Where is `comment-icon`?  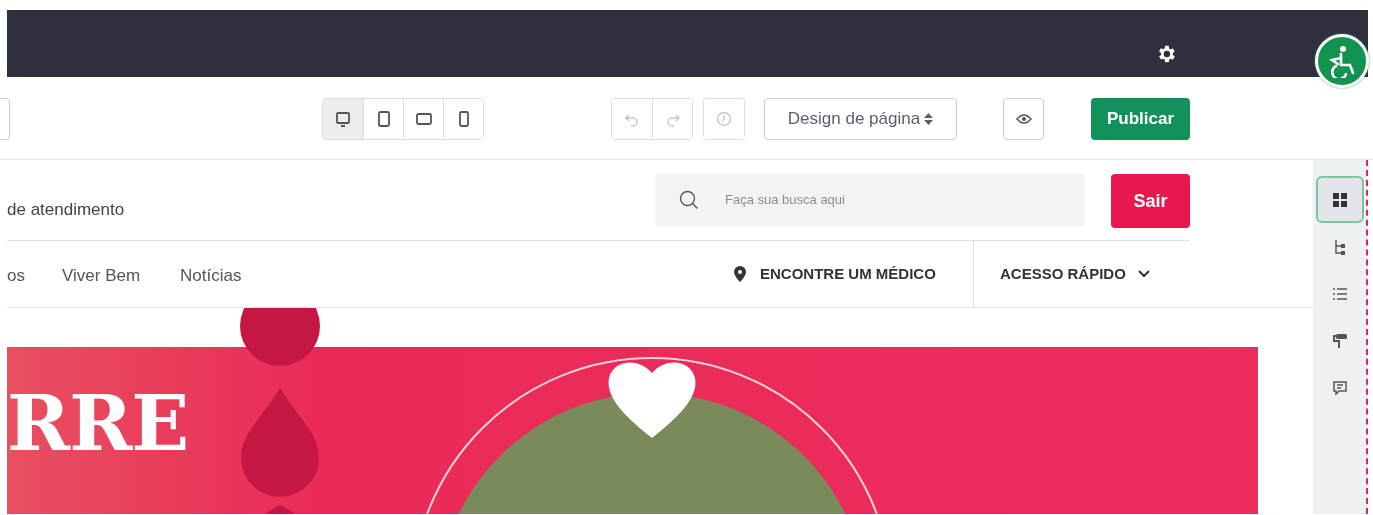 comment-icon is located at coordinates (1339, 387).